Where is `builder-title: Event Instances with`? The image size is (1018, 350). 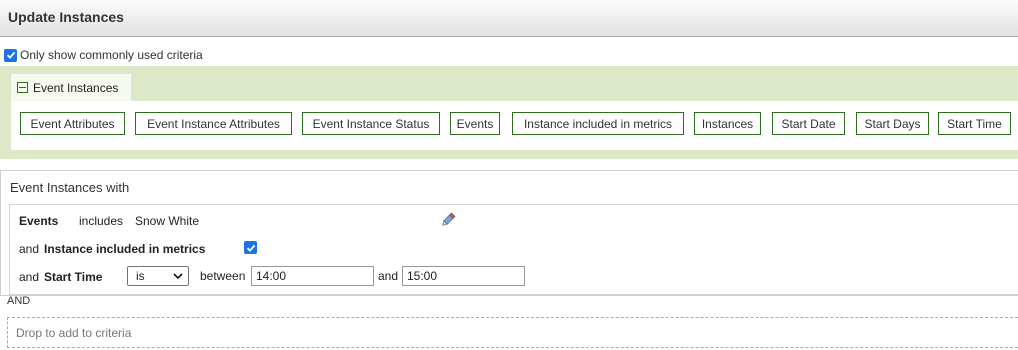
builder-title: Event Instances with is located at coordinates (70, 187).